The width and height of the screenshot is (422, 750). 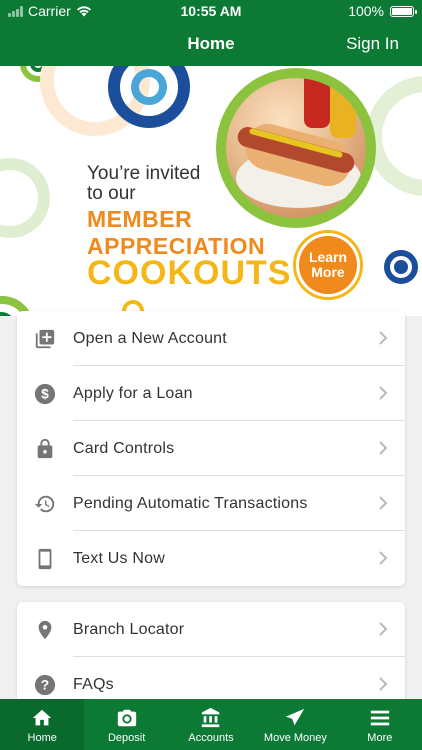 What do you see at coordinates (45, 630) in the screenshot?
I see `location-pin-icon` at bounding box center [45, 630].